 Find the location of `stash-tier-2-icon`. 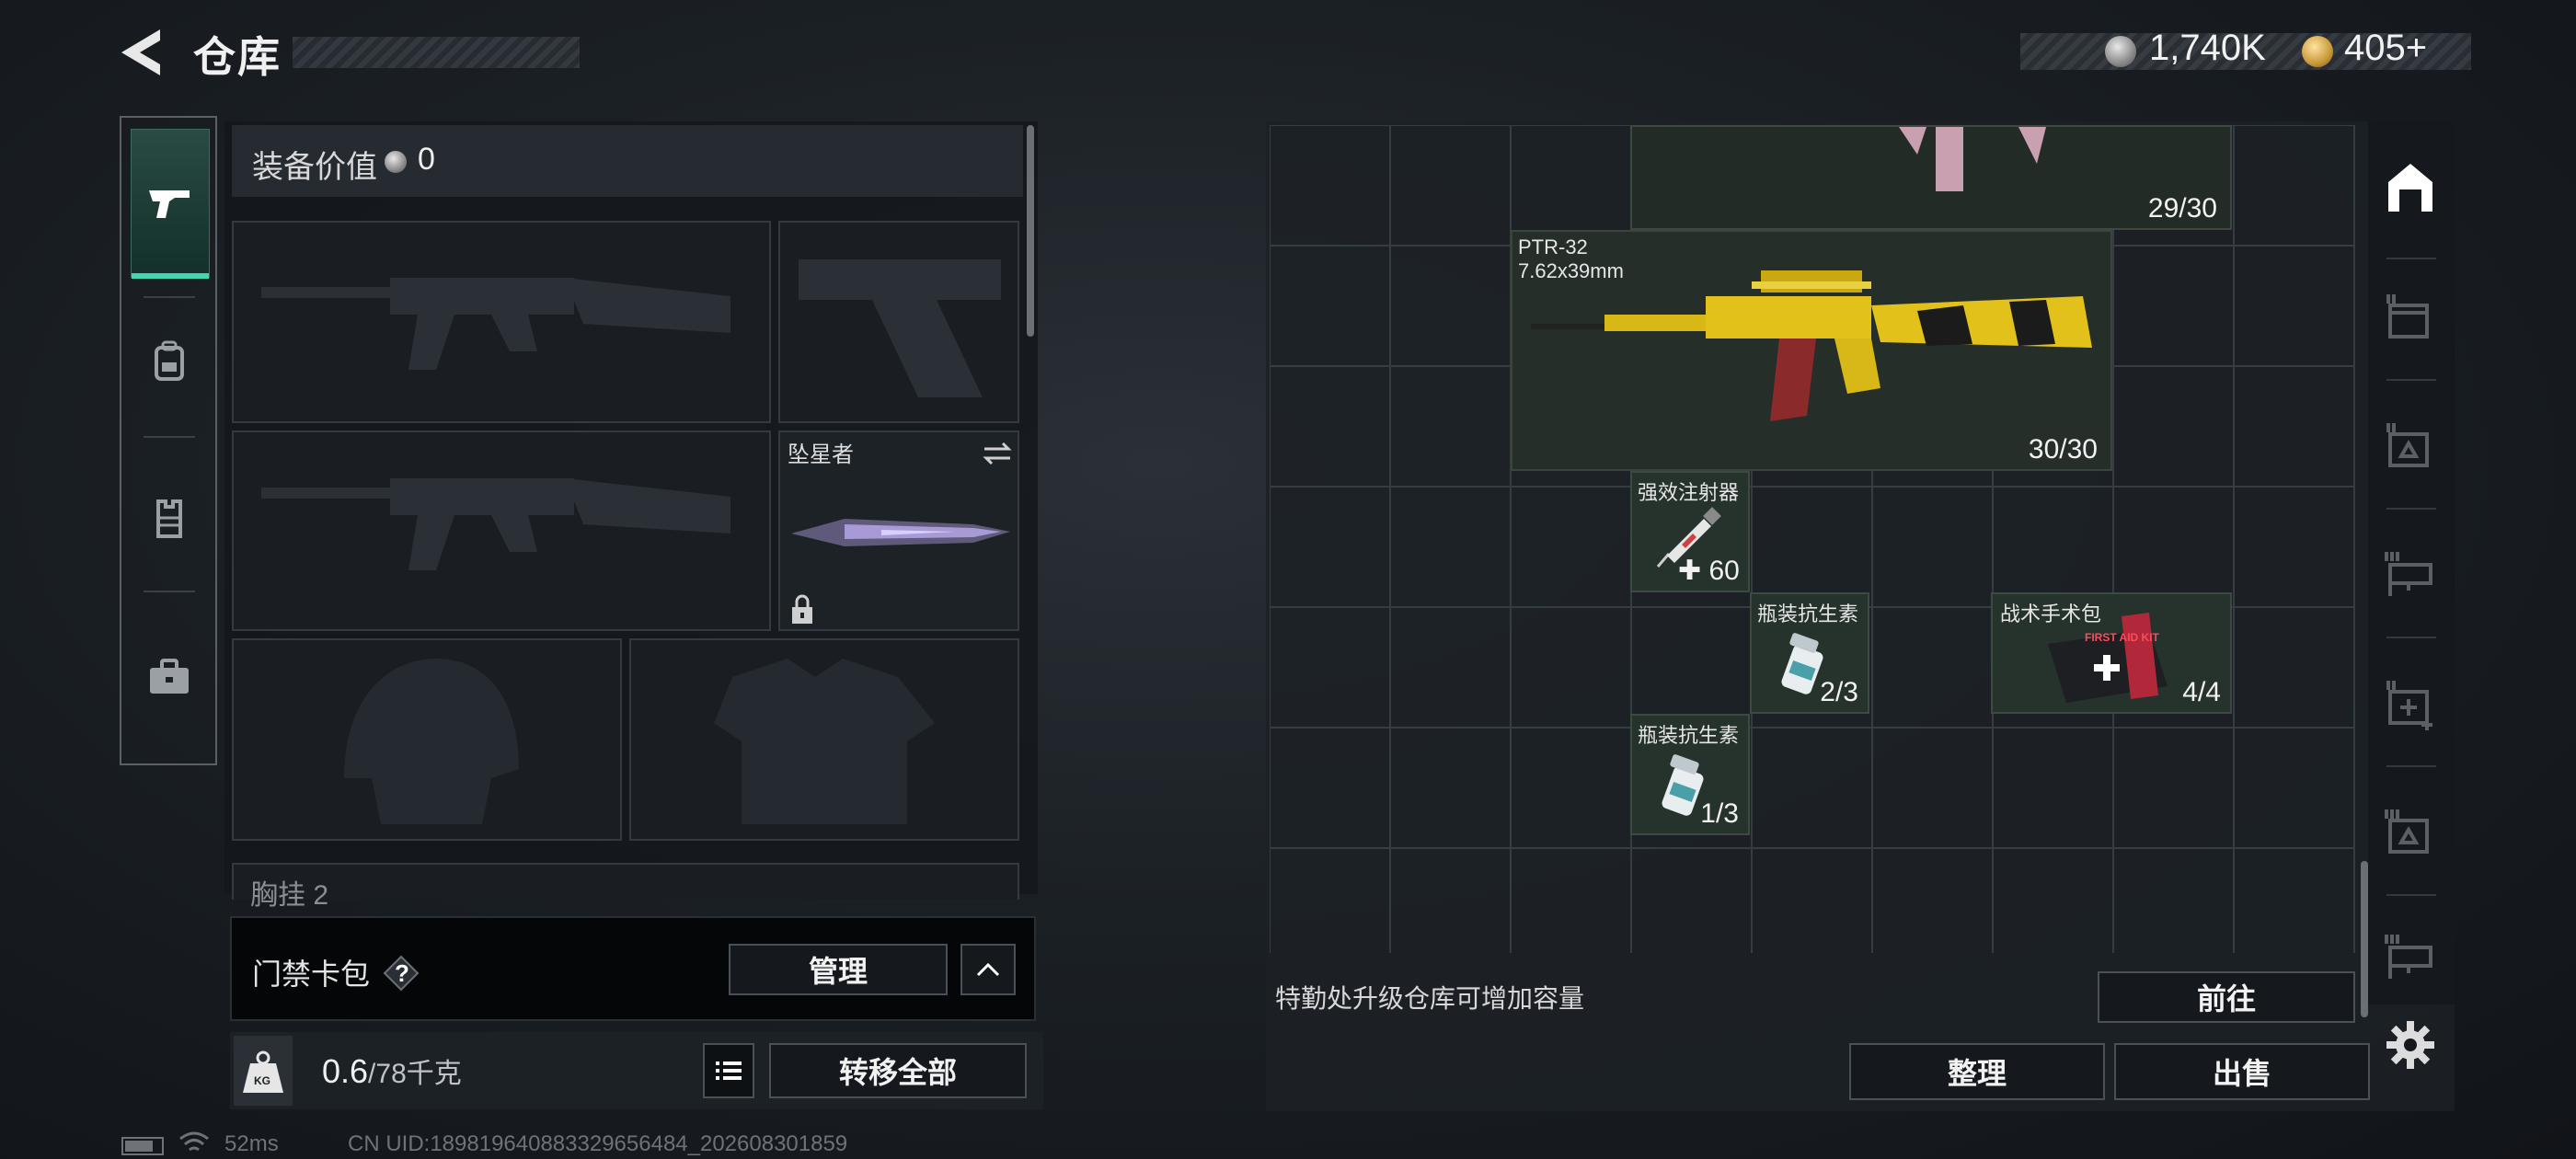

stash-tier-2-icon is located at coordinates (2410, 445).